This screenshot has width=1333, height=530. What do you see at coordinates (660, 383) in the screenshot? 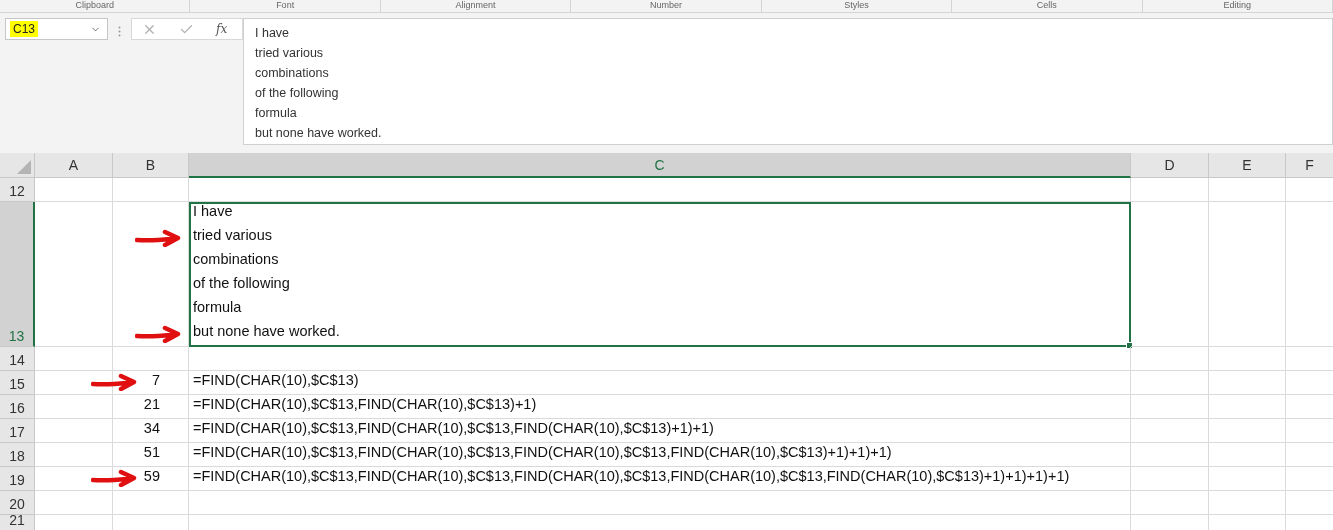
I see `formula-cell: =FIND(CHAR(10),$C$13)` at bounding box center [660, 383].